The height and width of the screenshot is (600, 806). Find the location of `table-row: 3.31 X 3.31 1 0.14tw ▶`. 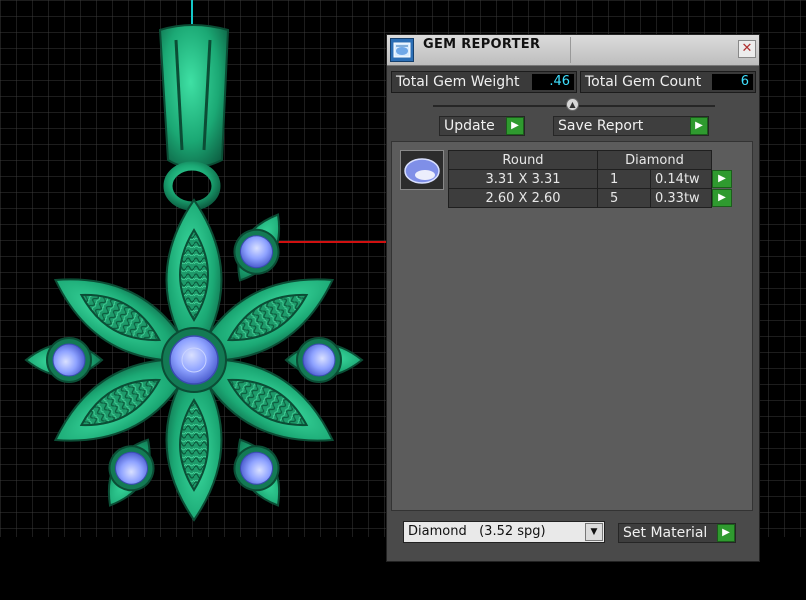

table-row: 3.31 X 3.31 1 0.14tw ▶ is located at coordinates (590, 179).